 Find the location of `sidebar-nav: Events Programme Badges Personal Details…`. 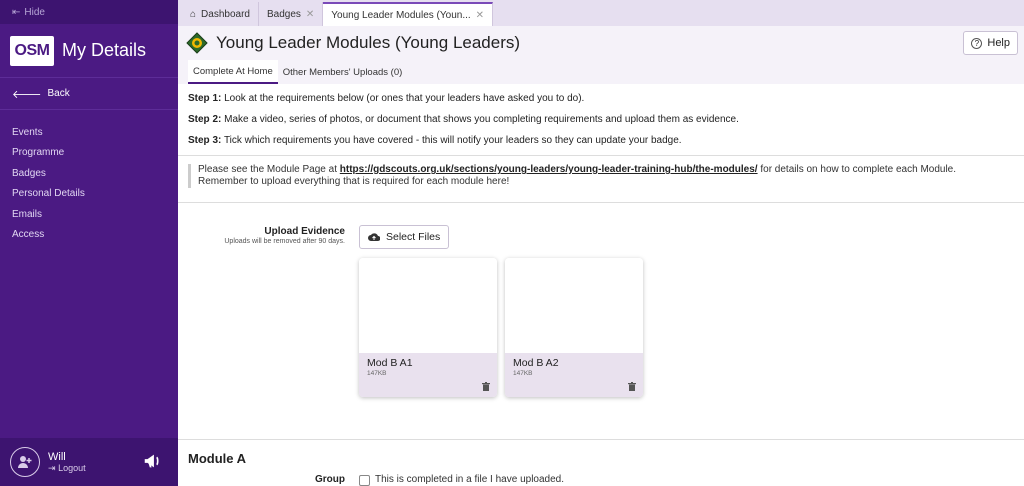

sidebar-nav: Events Programme Badges Personal Details… is located at coordinates (89, 183).